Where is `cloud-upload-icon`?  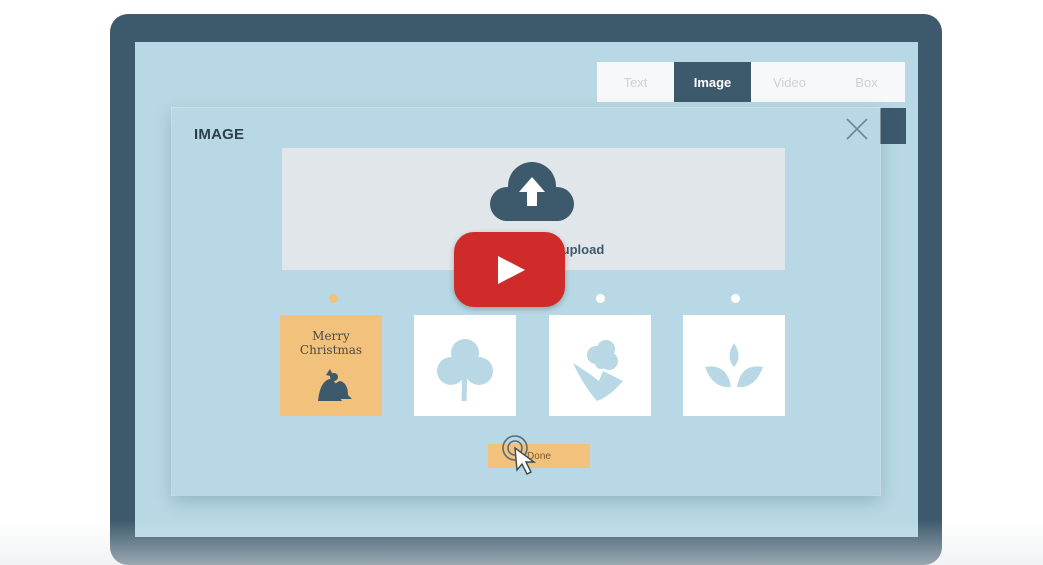 cloud-upload-icon is located at coordinates (532, 191).